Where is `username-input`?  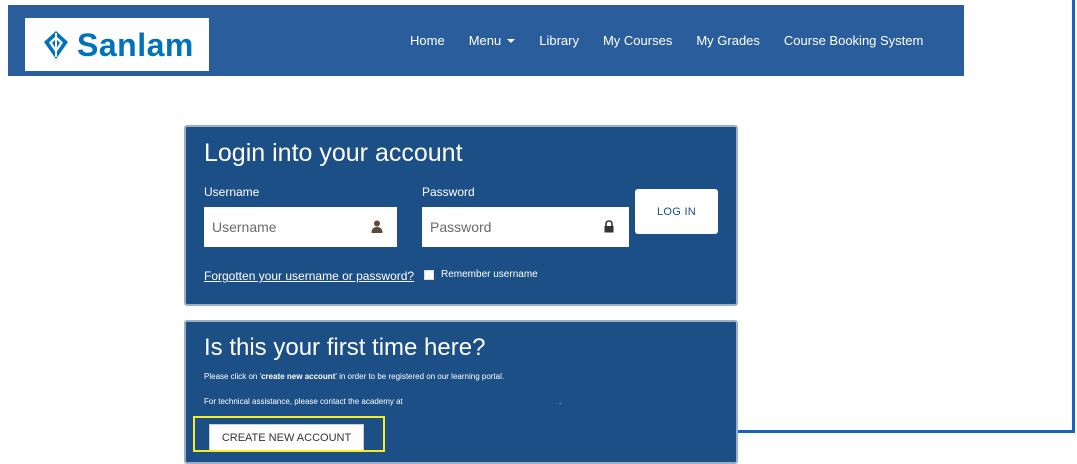
username-input is located at coordinates (284, 227).